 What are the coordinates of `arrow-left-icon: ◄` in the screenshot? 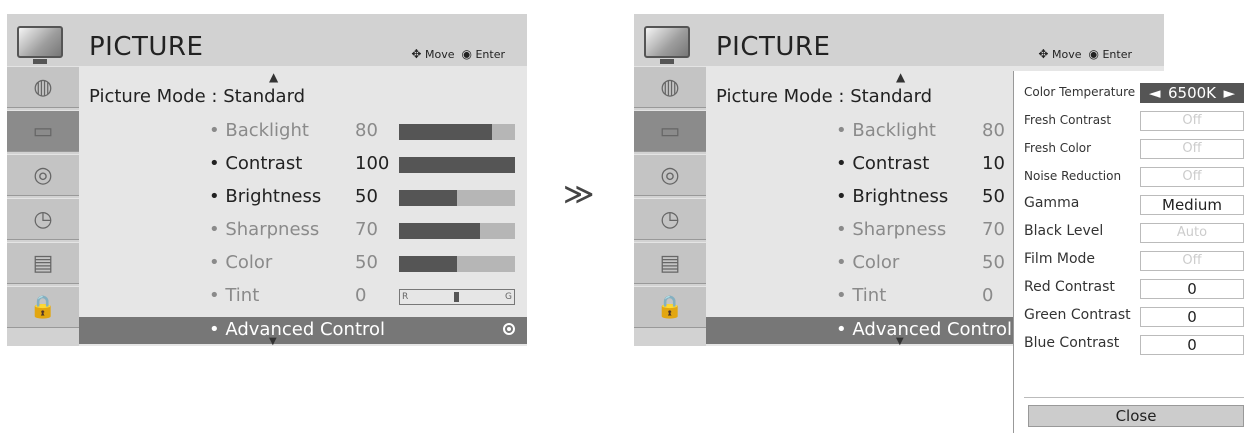 It's located at (1155, 93).